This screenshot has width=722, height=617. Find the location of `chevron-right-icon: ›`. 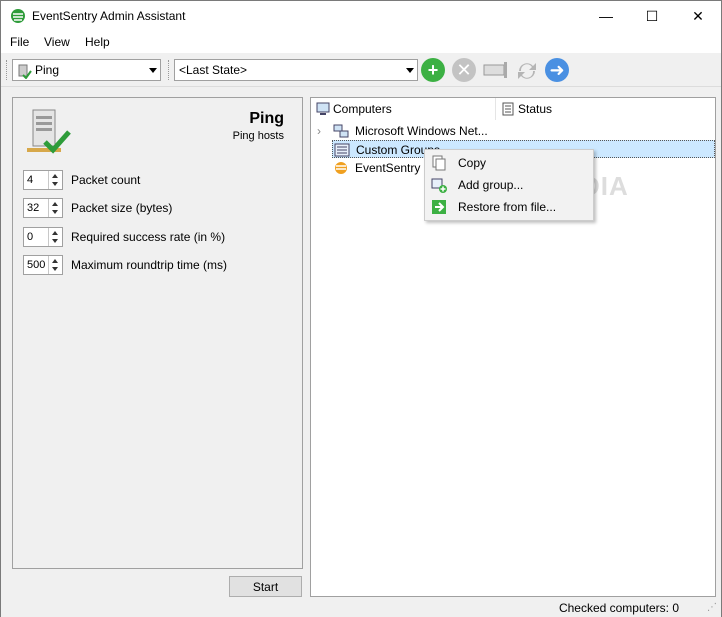

chevron-right-icon: › is located at coordinates (319, 131).